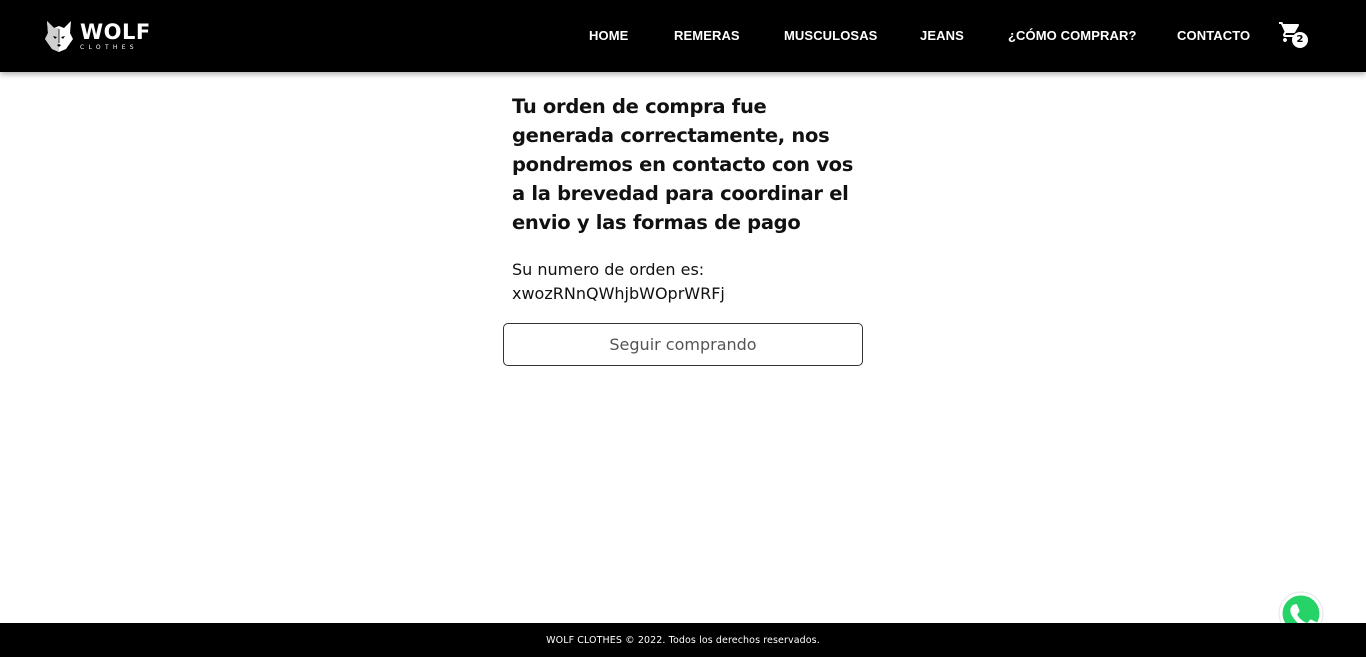 This screenshot has width=1366, height=657. What do you see at coordinates (618, 293) in the screenshot?
I see `order-number-value: xwozRNnQWhjbWOprWRFj` at bounding box center [618, 293].